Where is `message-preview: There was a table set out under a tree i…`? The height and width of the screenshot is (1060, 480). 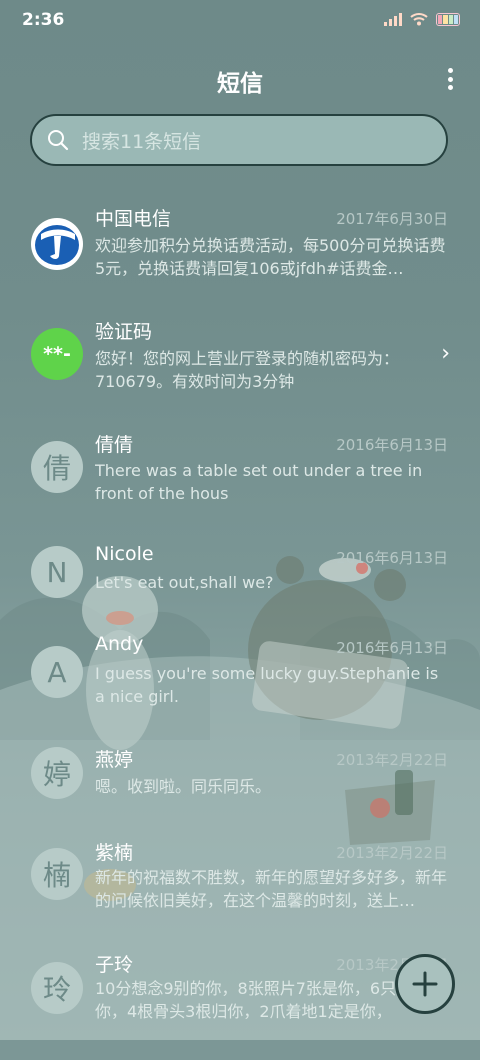
message-preview: There was a table set out under a tree i… is located at coordinates (259, 482).